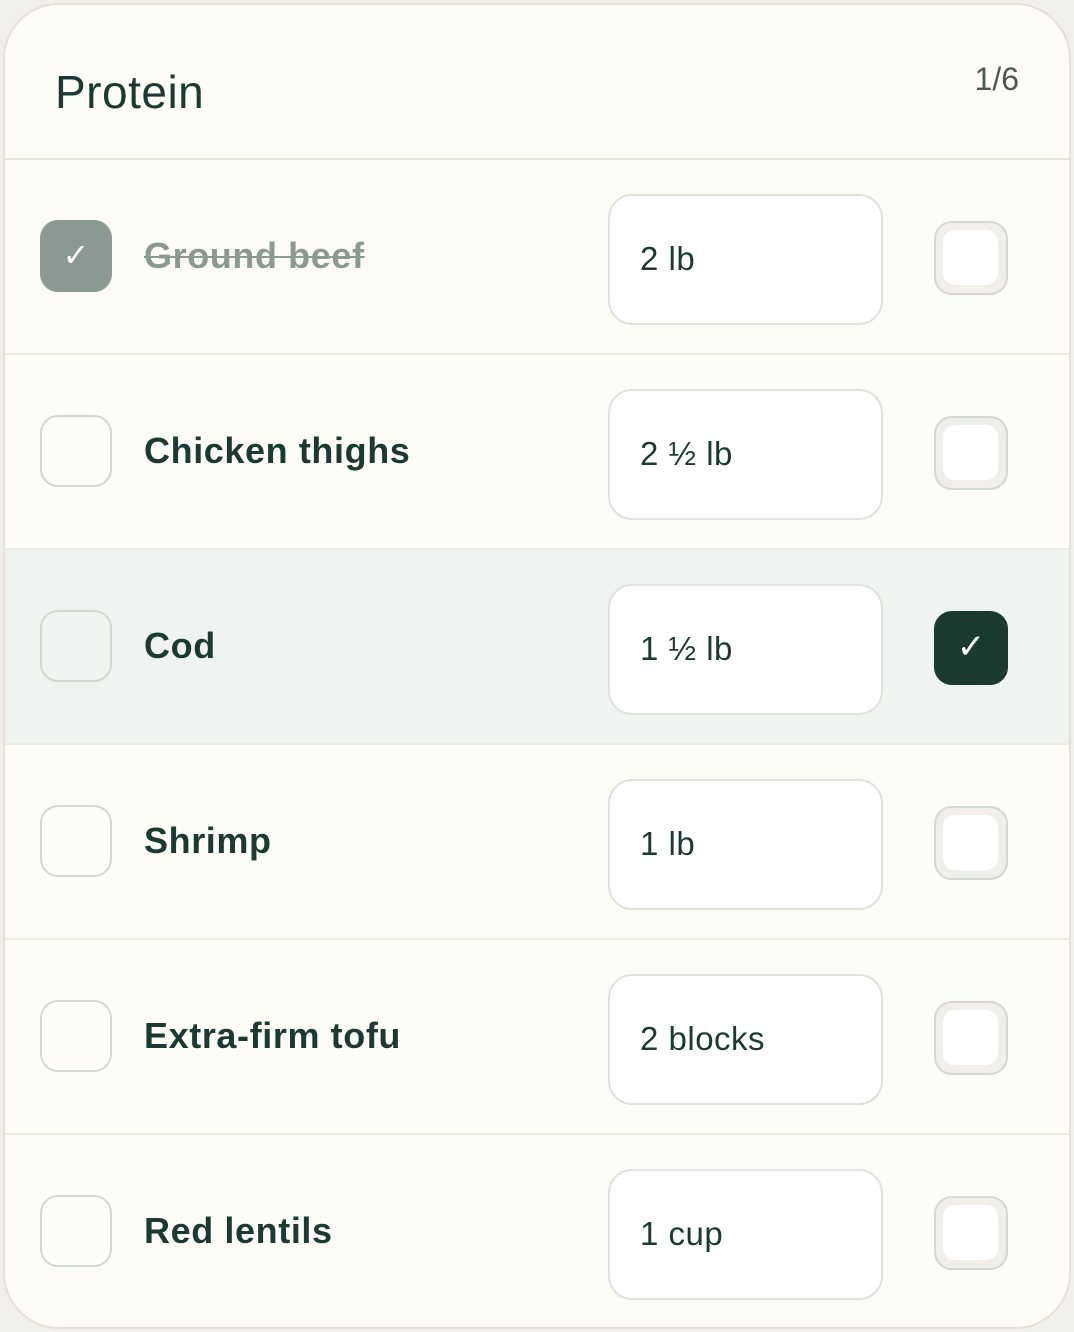  I want to click on quantity-field: 2 lb, so click(745, 259).